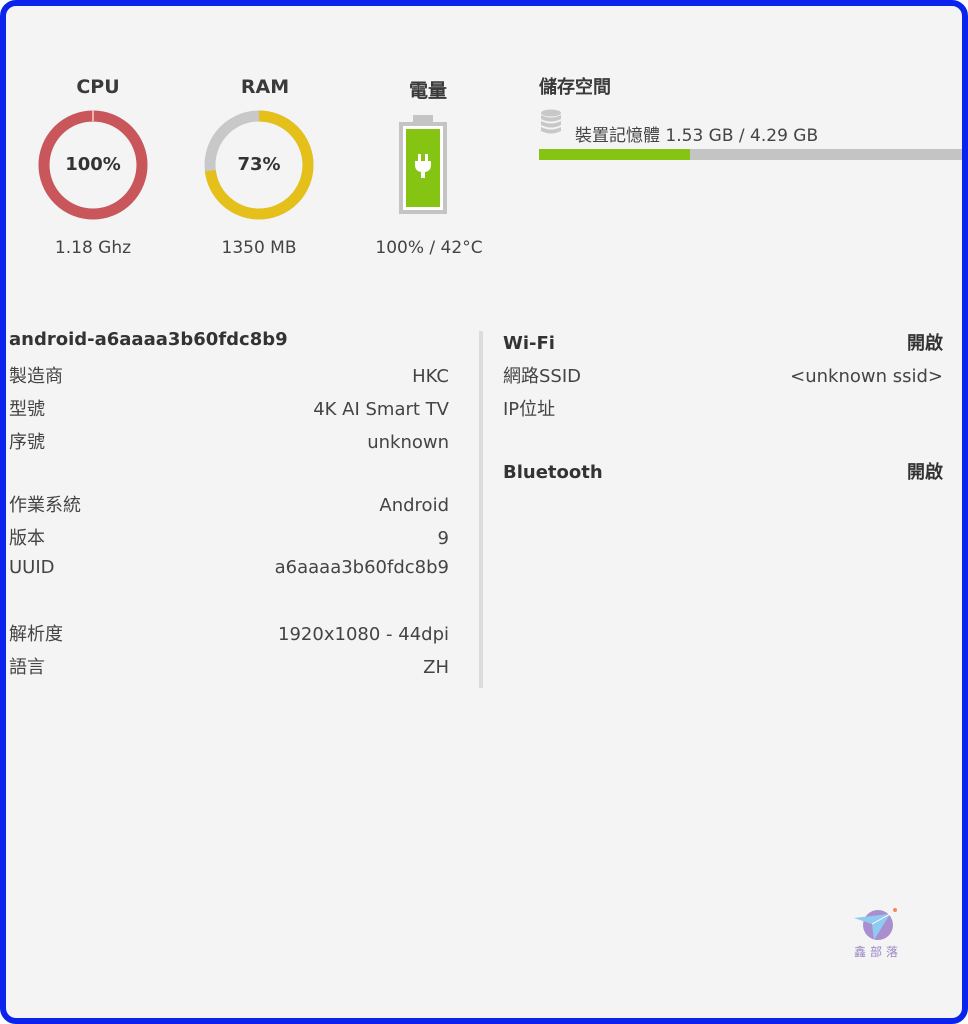 Image resolution: width=968 pixels, height=1024 pixels. I want to click on storage-progress-fill, so click(614, 154).